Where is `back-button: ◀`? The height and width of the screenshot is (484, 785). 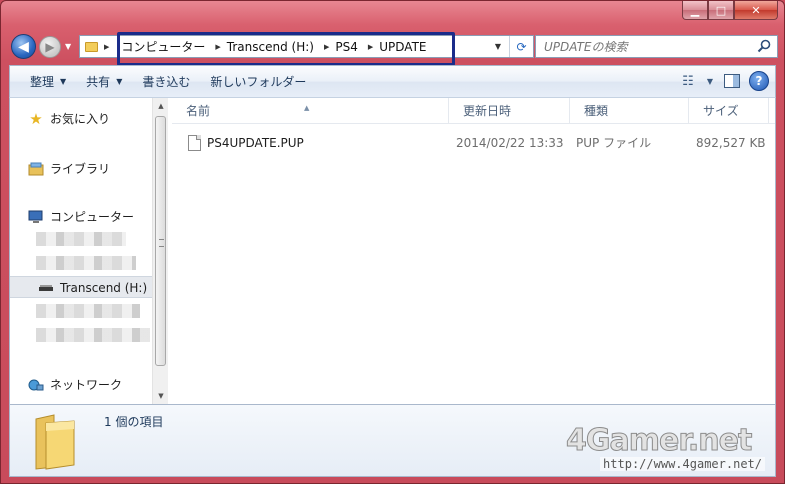 back-button: ◀ is located at coordinates (23, 46).